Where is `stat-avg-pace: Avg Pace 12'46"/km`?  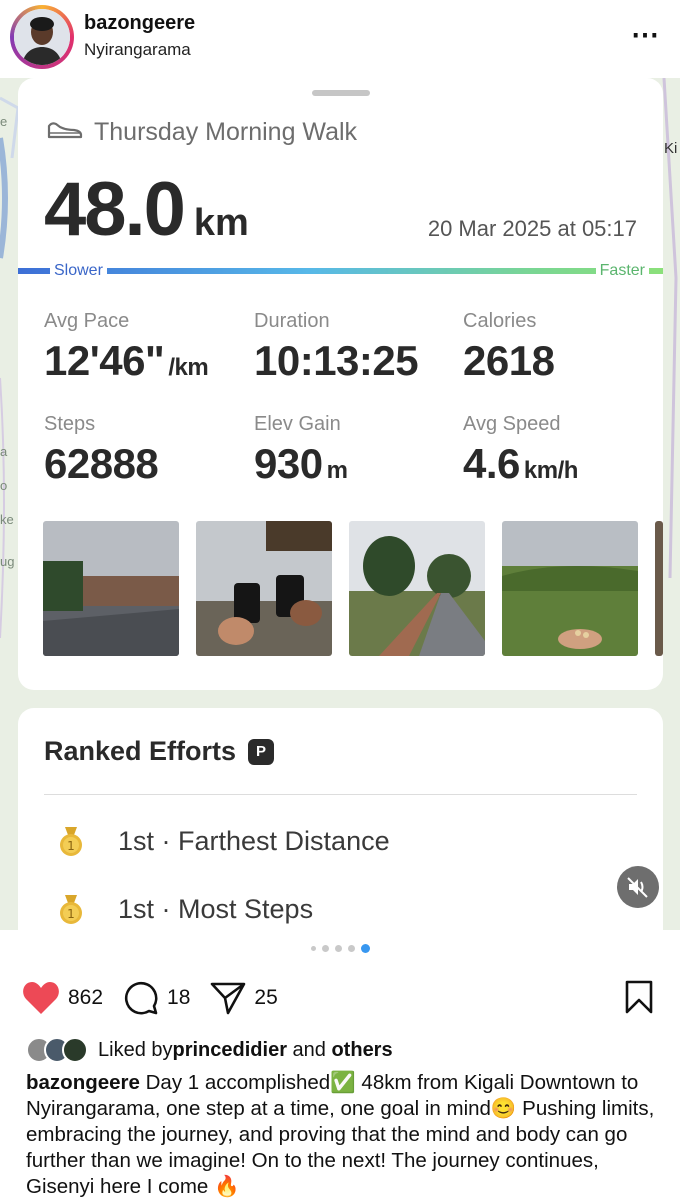 stat-avg-pace: Avg Pace 12'46"/km is located at coordinates (126, 347).